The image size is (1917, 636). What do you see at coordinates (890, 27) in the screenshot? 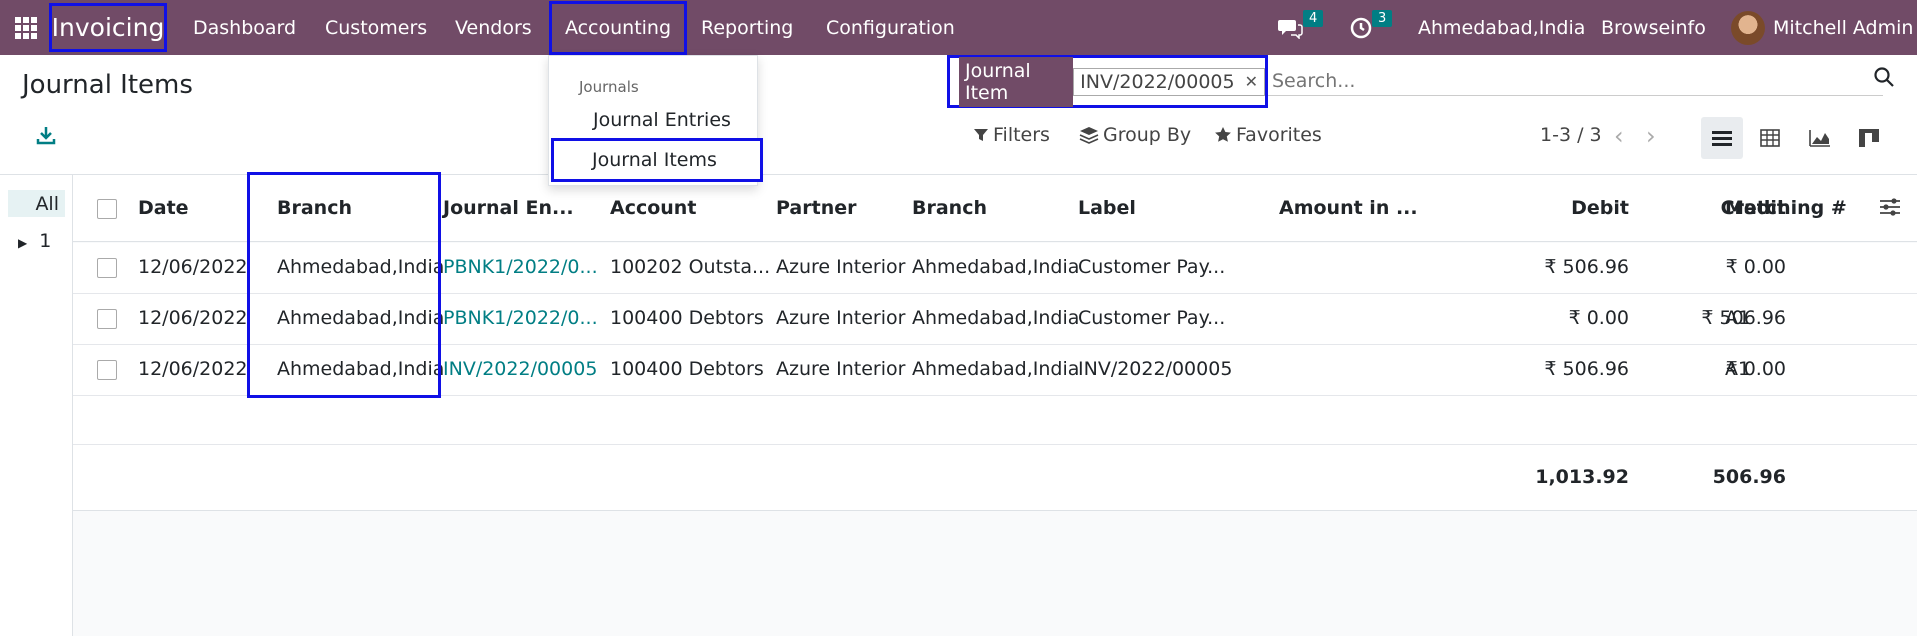
I see `menu-configuration: Configuration` at bounding box center [890, 27].